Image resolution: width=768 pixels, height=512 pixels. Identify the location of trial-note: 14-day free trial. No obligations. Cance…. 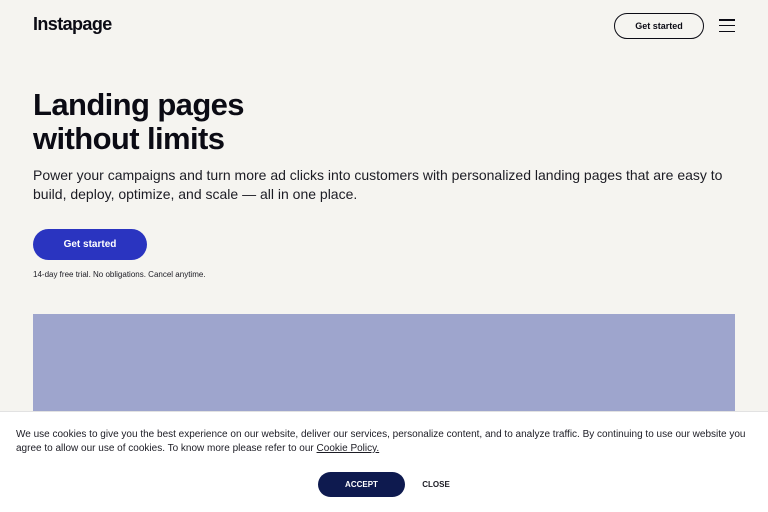
(119, 274).